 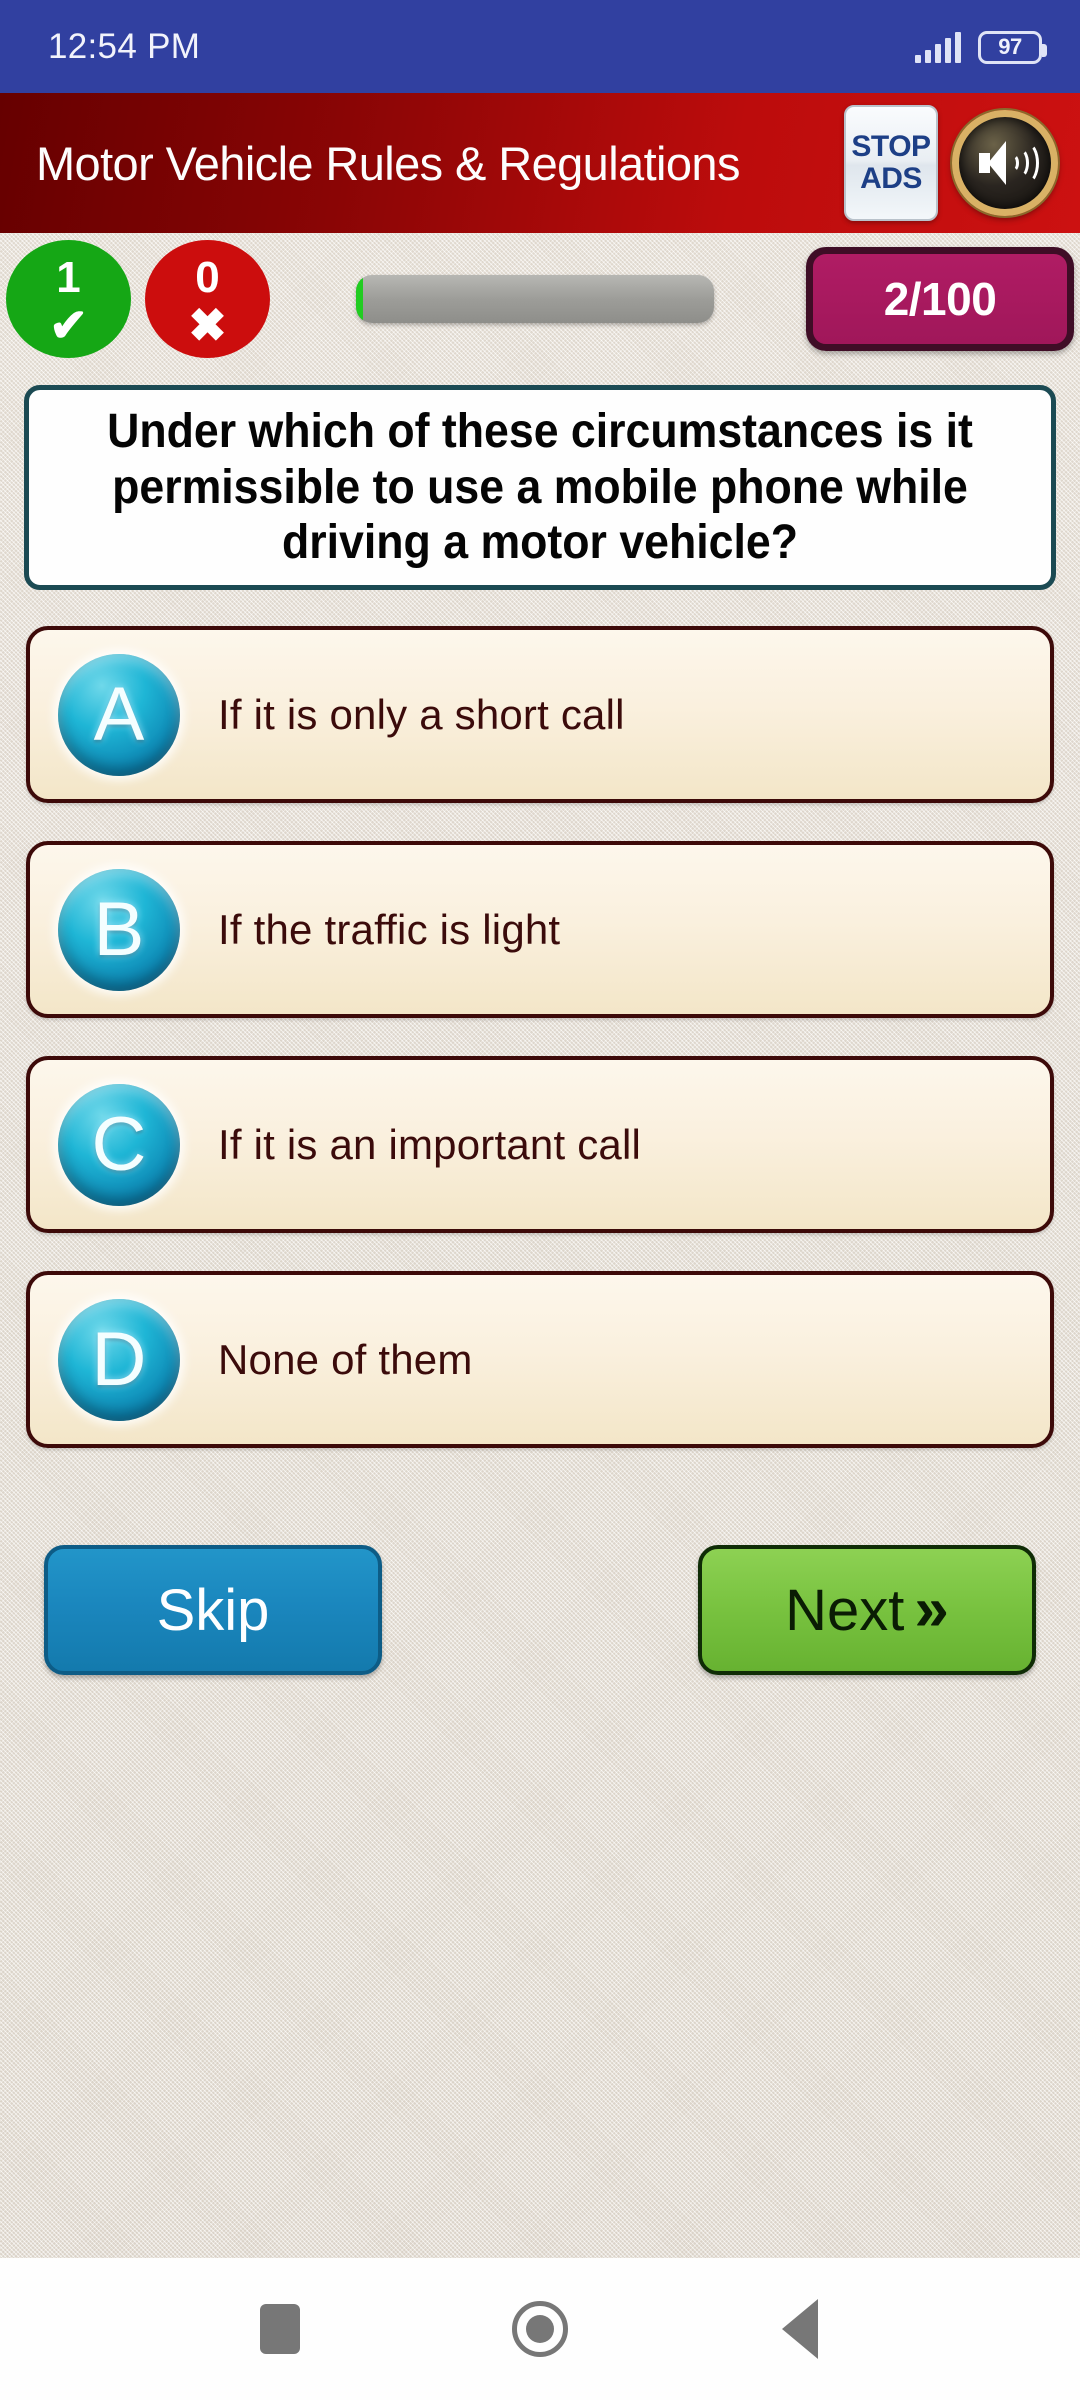 I want to click on option-letter-badge-c: C, so click(x=119, y=1144).